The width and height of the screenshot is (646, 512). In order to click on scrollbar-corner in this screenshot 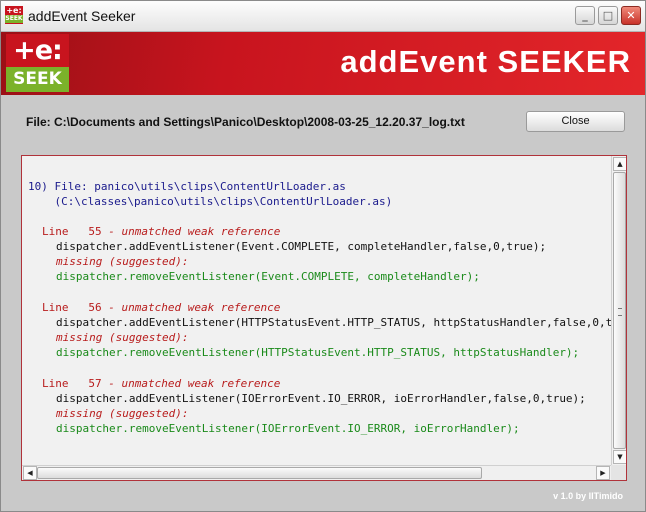, I will do `click(618, 472)`.